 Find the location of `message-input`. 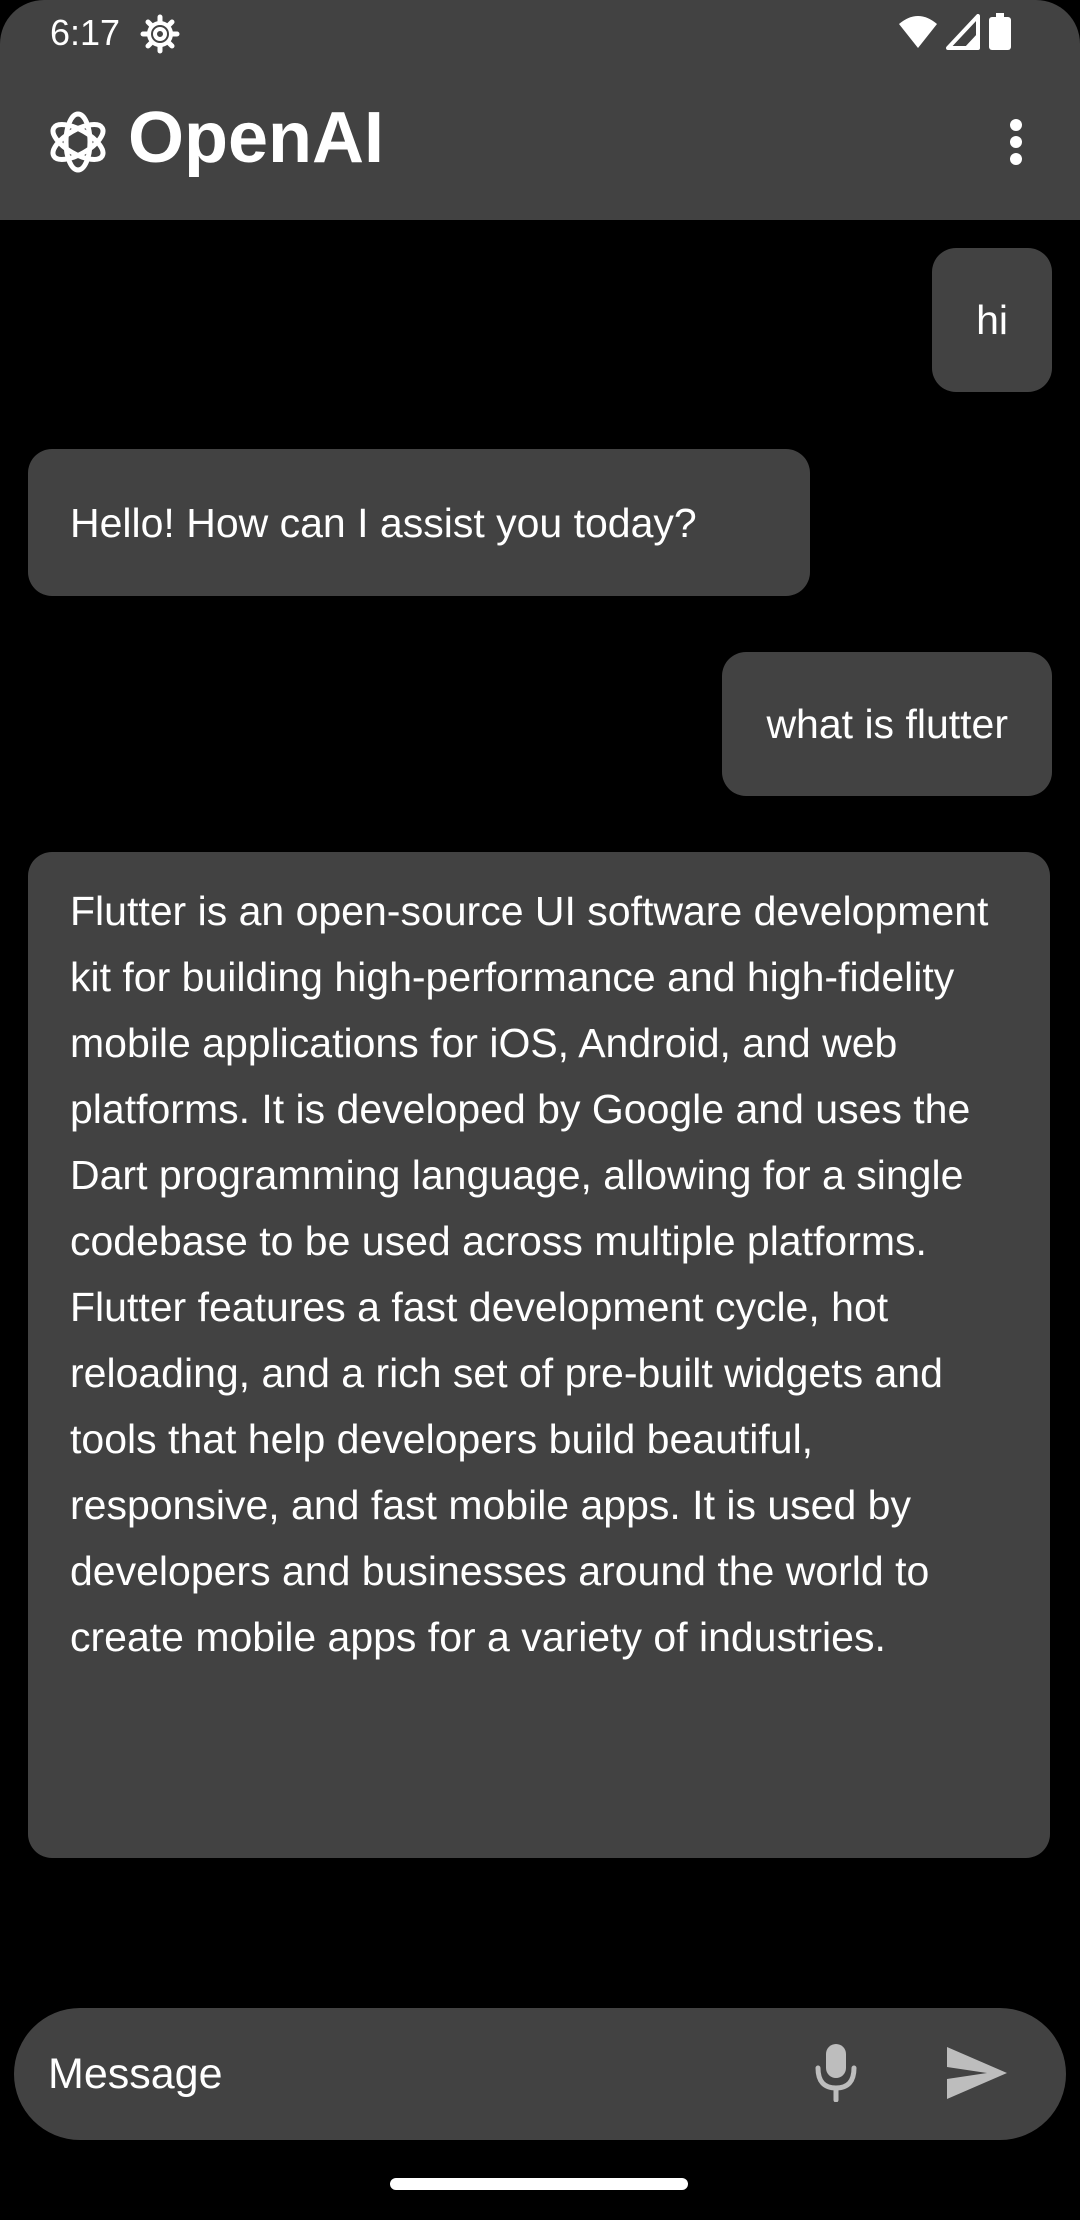

message-input is located at coordinates (408, 2074).